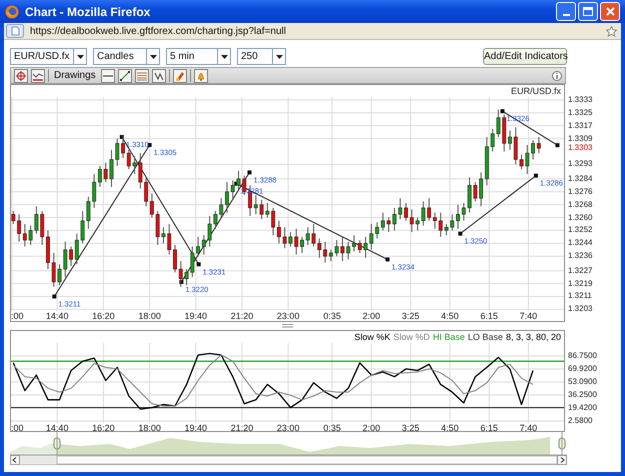 This screenshot has height=476, width=625. What do you see at coordinates (448, 337) in the screenshot?
I see `legend-label: HI Base` at bounding box center [448, 337].